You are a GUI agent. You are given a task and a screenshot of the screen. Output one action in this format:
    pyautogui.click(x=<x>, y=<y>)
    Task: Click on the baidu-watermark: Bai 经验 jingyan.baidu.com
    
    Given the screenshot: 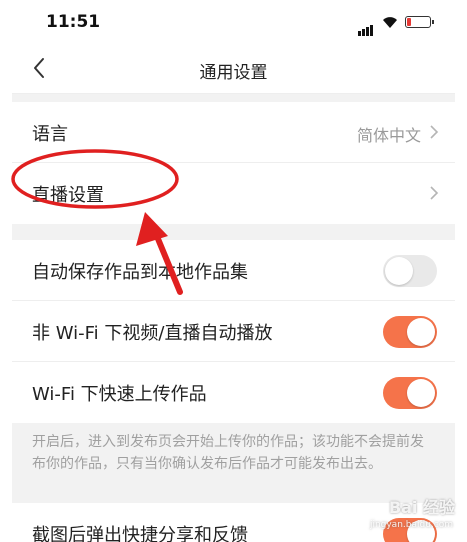 What is the action you would take?
    pyautogui.click(x=405, y=516)
    